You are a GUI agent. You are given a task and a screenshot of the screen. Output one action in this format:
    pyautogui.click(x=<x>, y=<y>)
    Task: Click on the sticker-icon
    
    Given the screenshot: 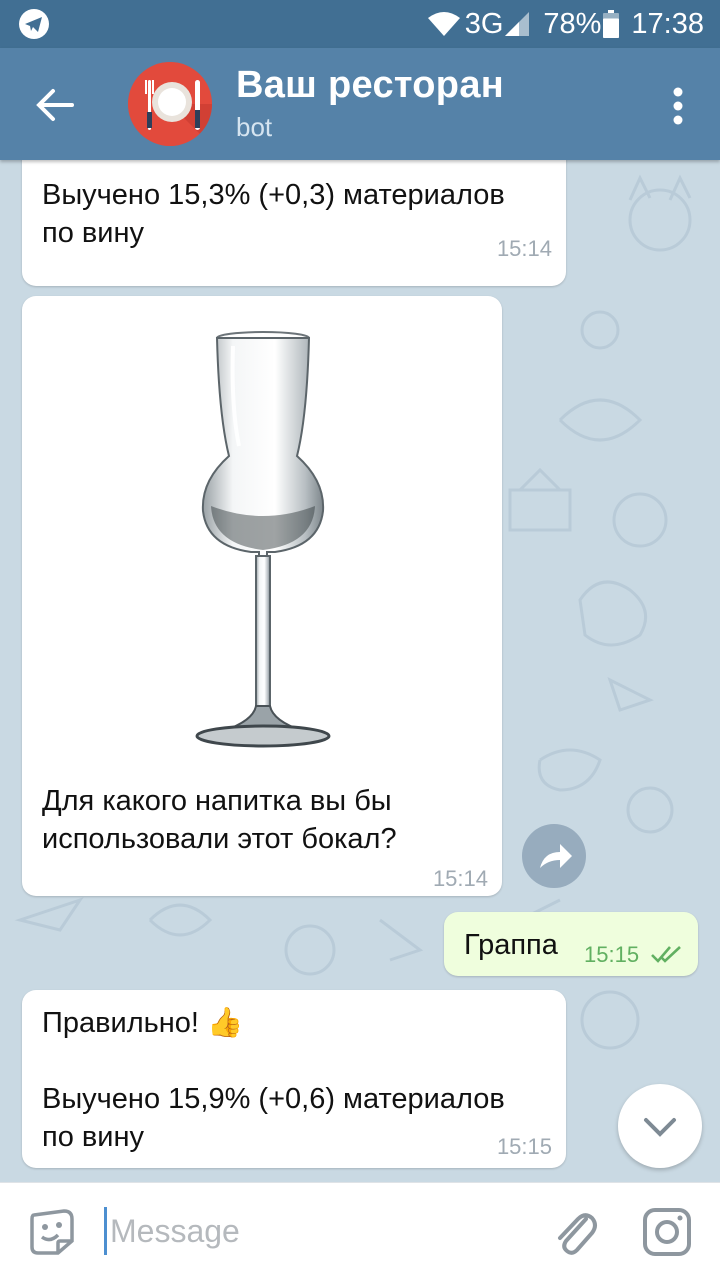 What is the action you would take?
    pyautogui.click(x=53, y=1232)
    